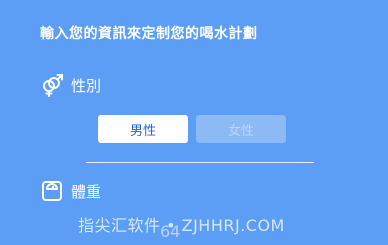 The height and width of the screenshot is (245, 388). Describe the element at coordinates (70, 85) in the screenshot. I see `gender-section: 性別` at that location.